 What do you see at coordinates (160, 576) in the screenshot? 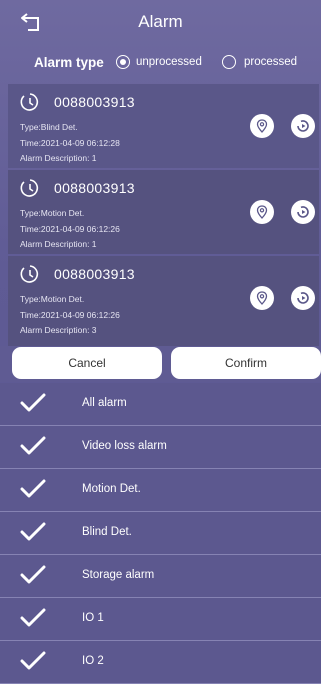
I see `picker-item-storage-alarm: Storage alarm` at bounding box center [160, 576].